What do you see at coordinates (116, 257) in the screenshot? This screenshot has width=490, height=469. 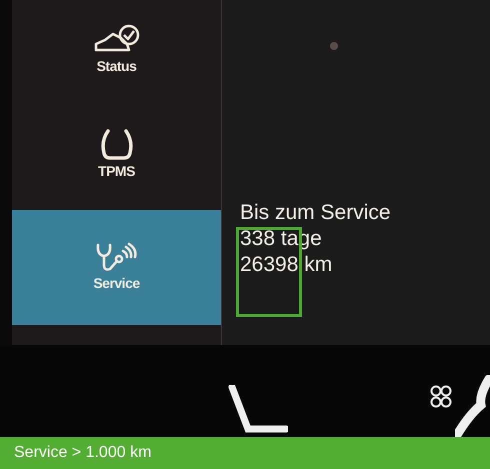 I see `stethoscope-icon` at bounding box center [116, 257].